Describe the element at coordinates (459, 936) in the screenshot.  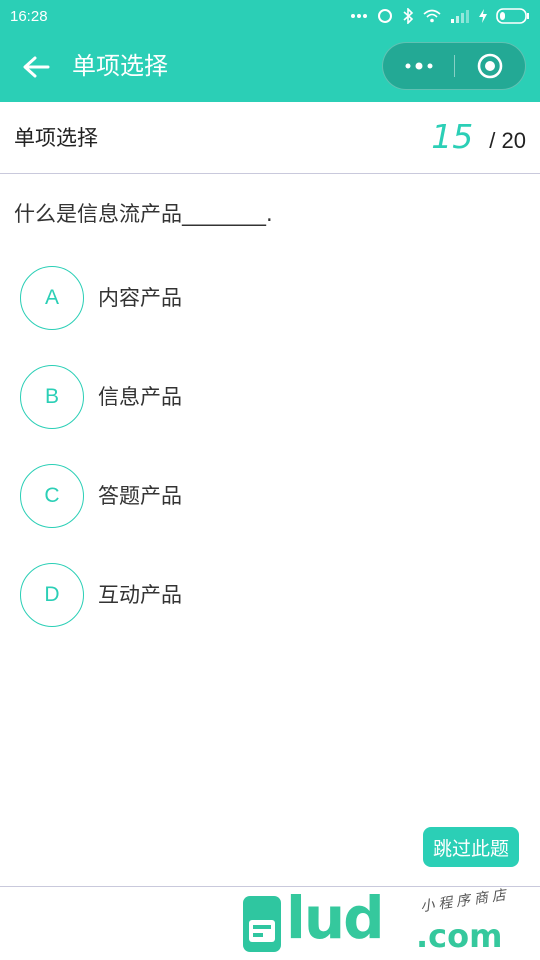
I see `watermark-suffix: .com` at that location.